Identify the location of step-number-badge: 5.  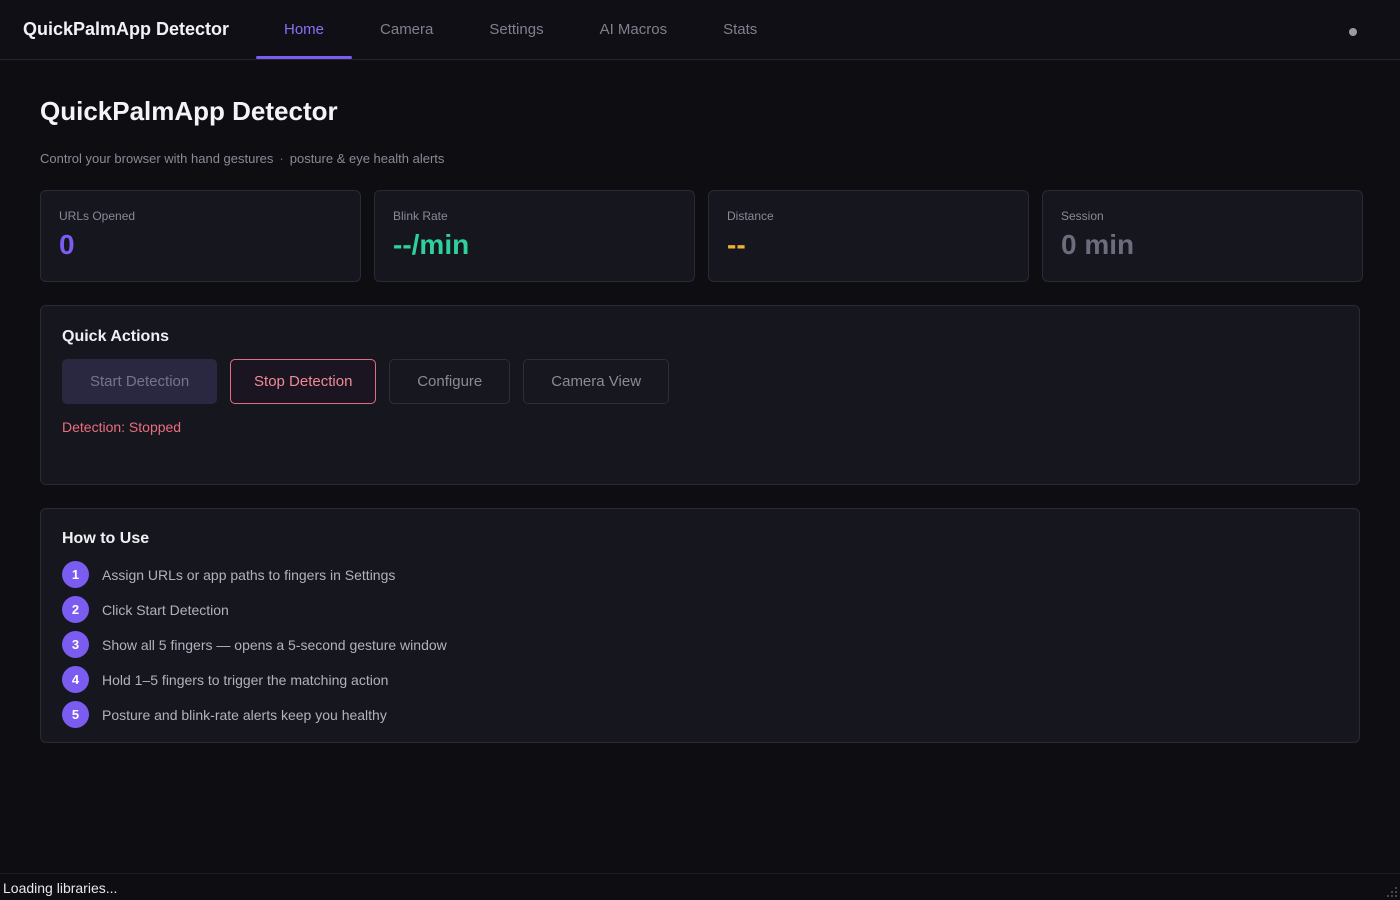
(75, 714).